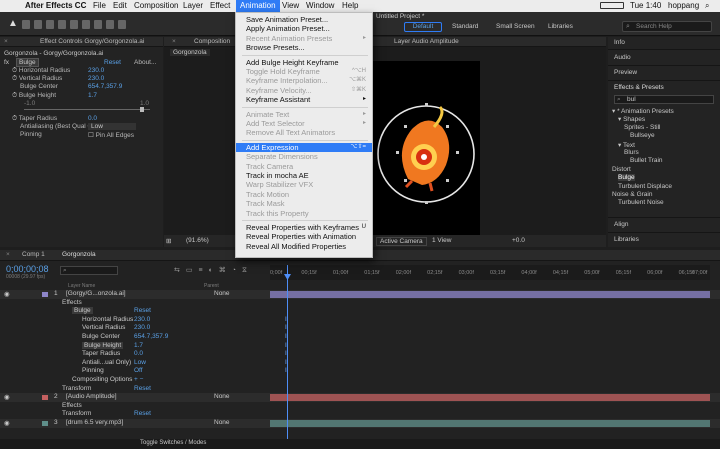 The width and height of the screenshot is (720, 449). I want to click on exposure-value: +0.0, so click(518, 240).